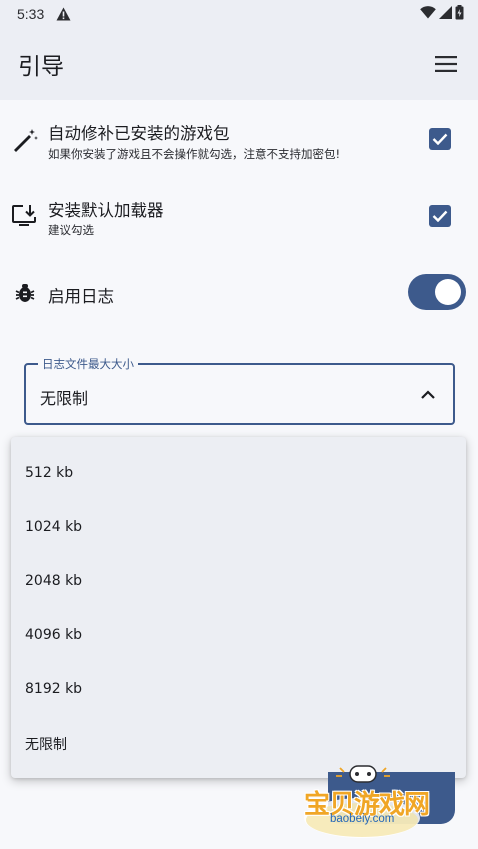 The image size is (478, 849). I want to click on bug-icon, so click(25, 293).